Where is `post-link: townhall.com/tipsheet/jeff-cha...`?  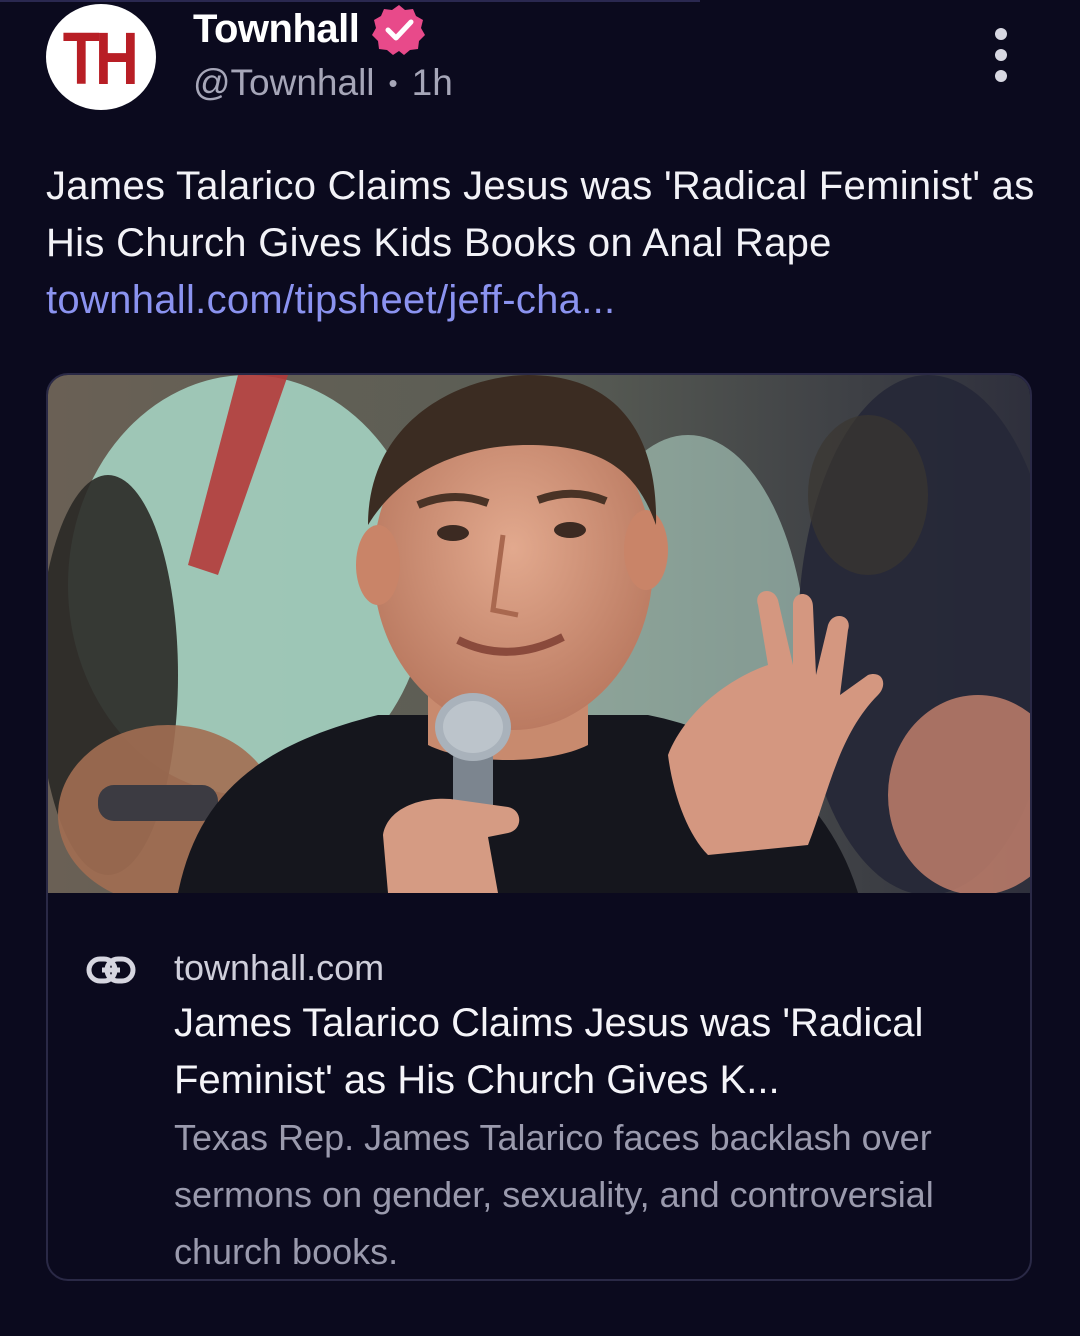 post-link: townhall.com/tipsheet/jeff-cha... is located at coordinates (330, 300).